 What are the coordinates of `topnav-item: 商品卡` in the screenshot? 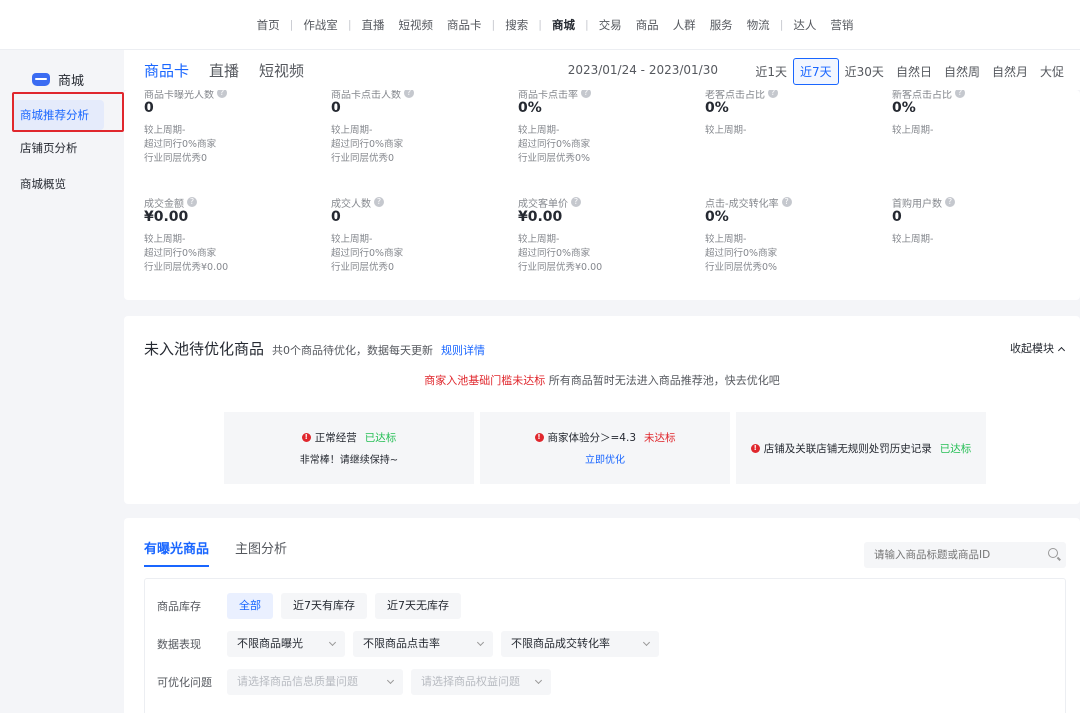 It's located at (464, 25).